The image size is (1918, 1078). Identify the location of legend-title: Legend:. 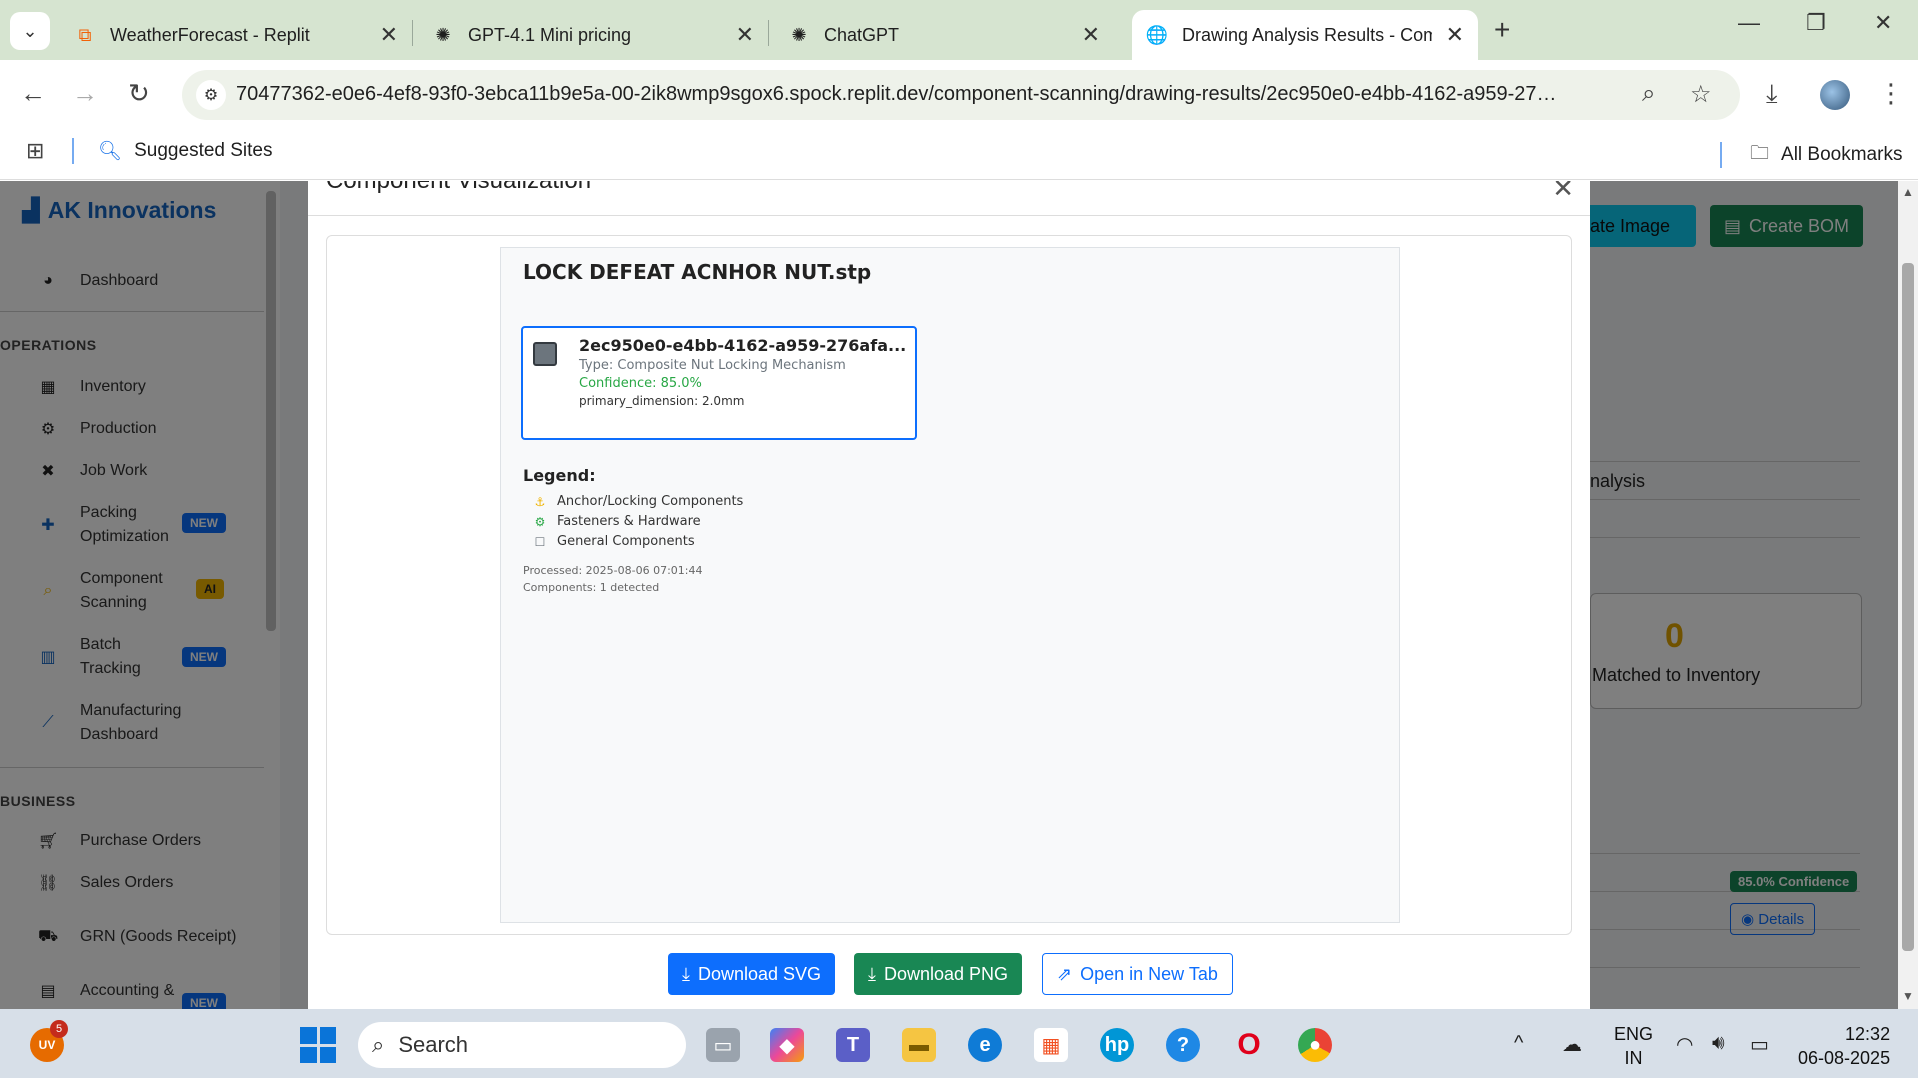
(559, 475).